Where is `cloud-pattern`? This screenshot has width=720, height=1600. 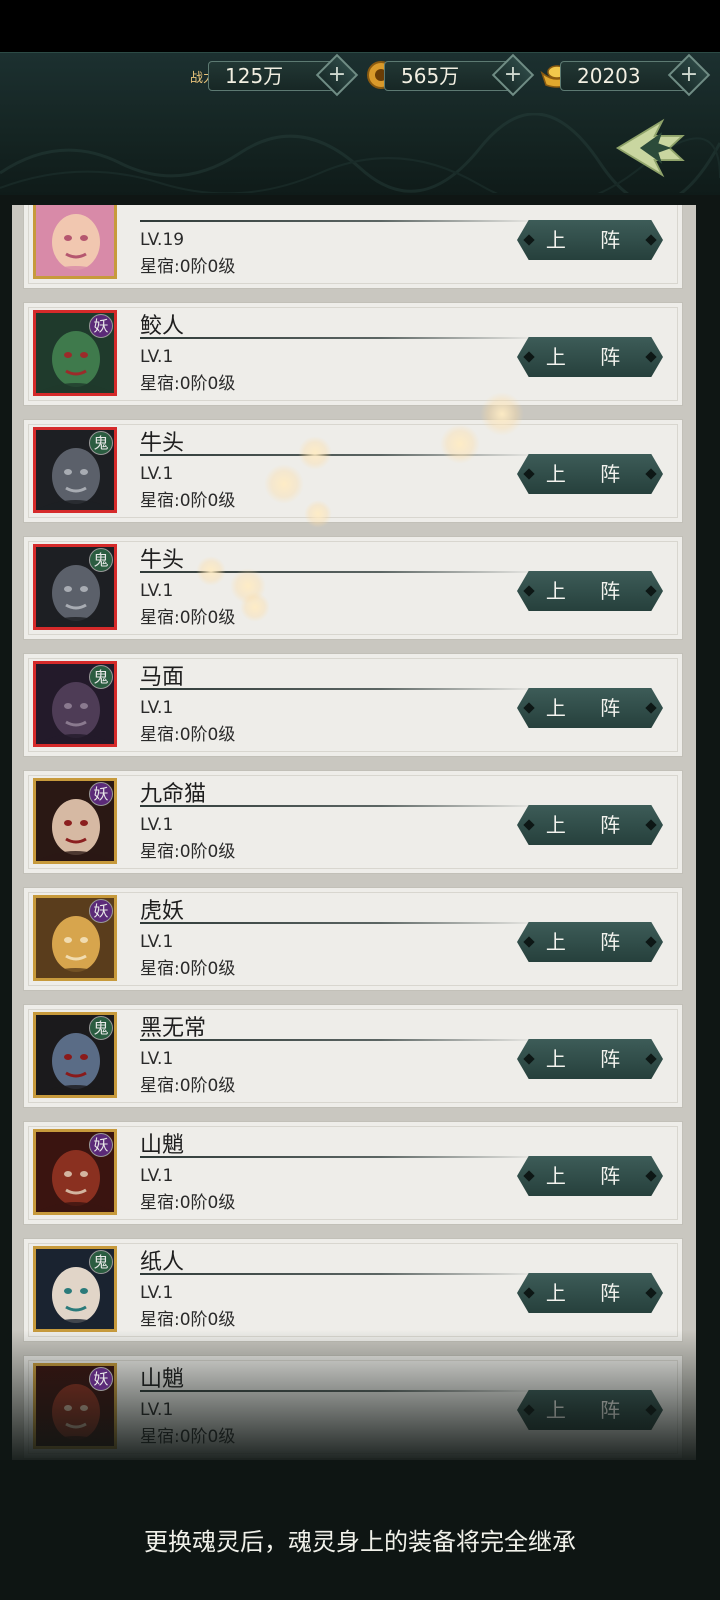
cloud-pattern is located at coordinates (360, 153).